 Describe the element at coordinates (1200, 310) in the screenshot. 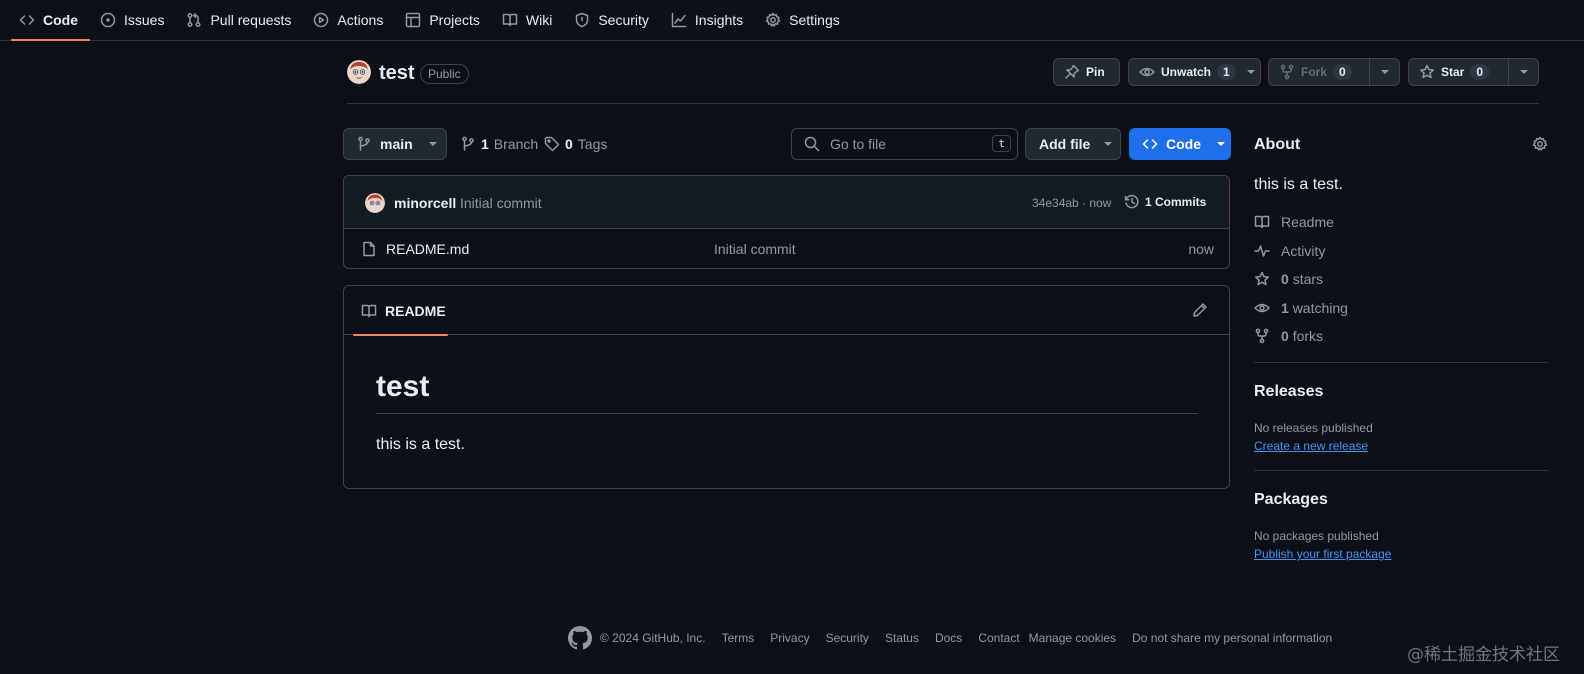

I see `pencil-icon` at that location.